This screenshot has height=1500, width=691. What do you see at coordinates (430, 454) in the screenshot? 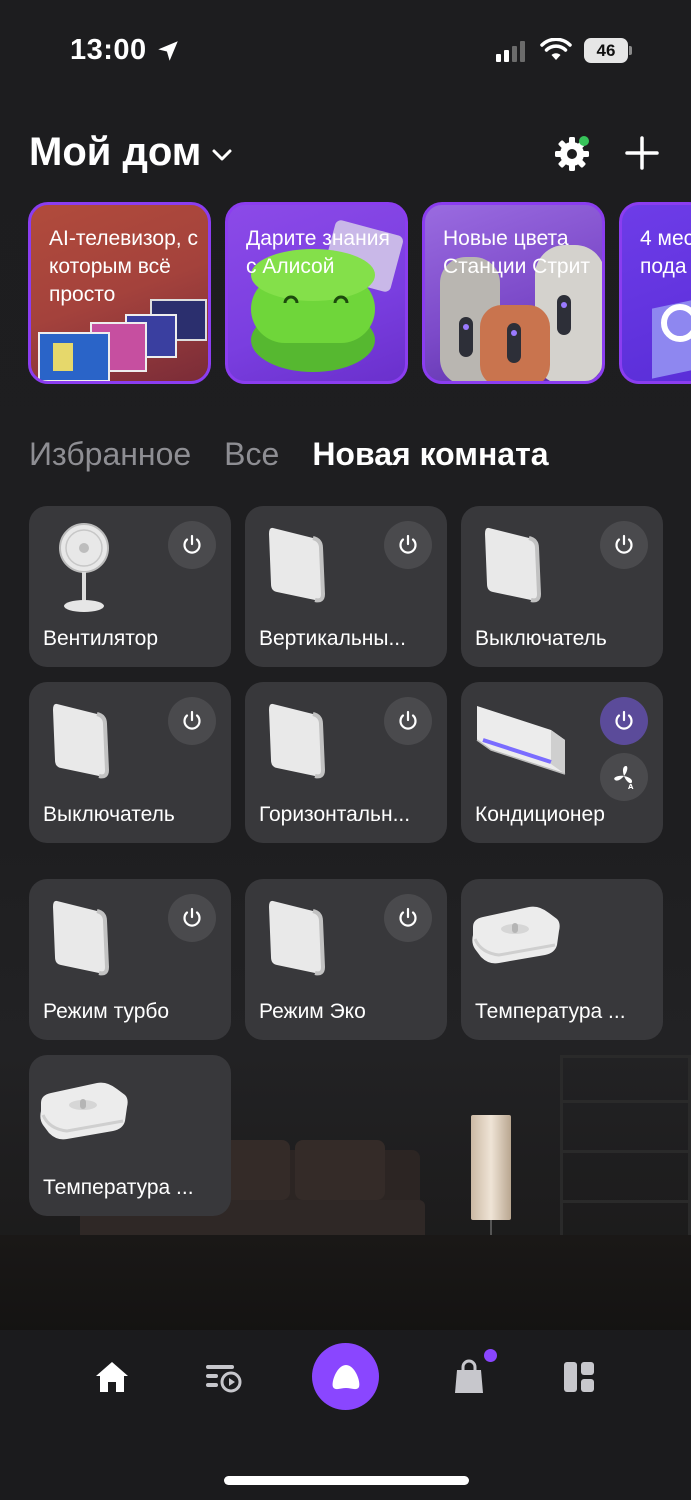
I see `tab-new-room: Новая комната` at bounding box center [430, 454].